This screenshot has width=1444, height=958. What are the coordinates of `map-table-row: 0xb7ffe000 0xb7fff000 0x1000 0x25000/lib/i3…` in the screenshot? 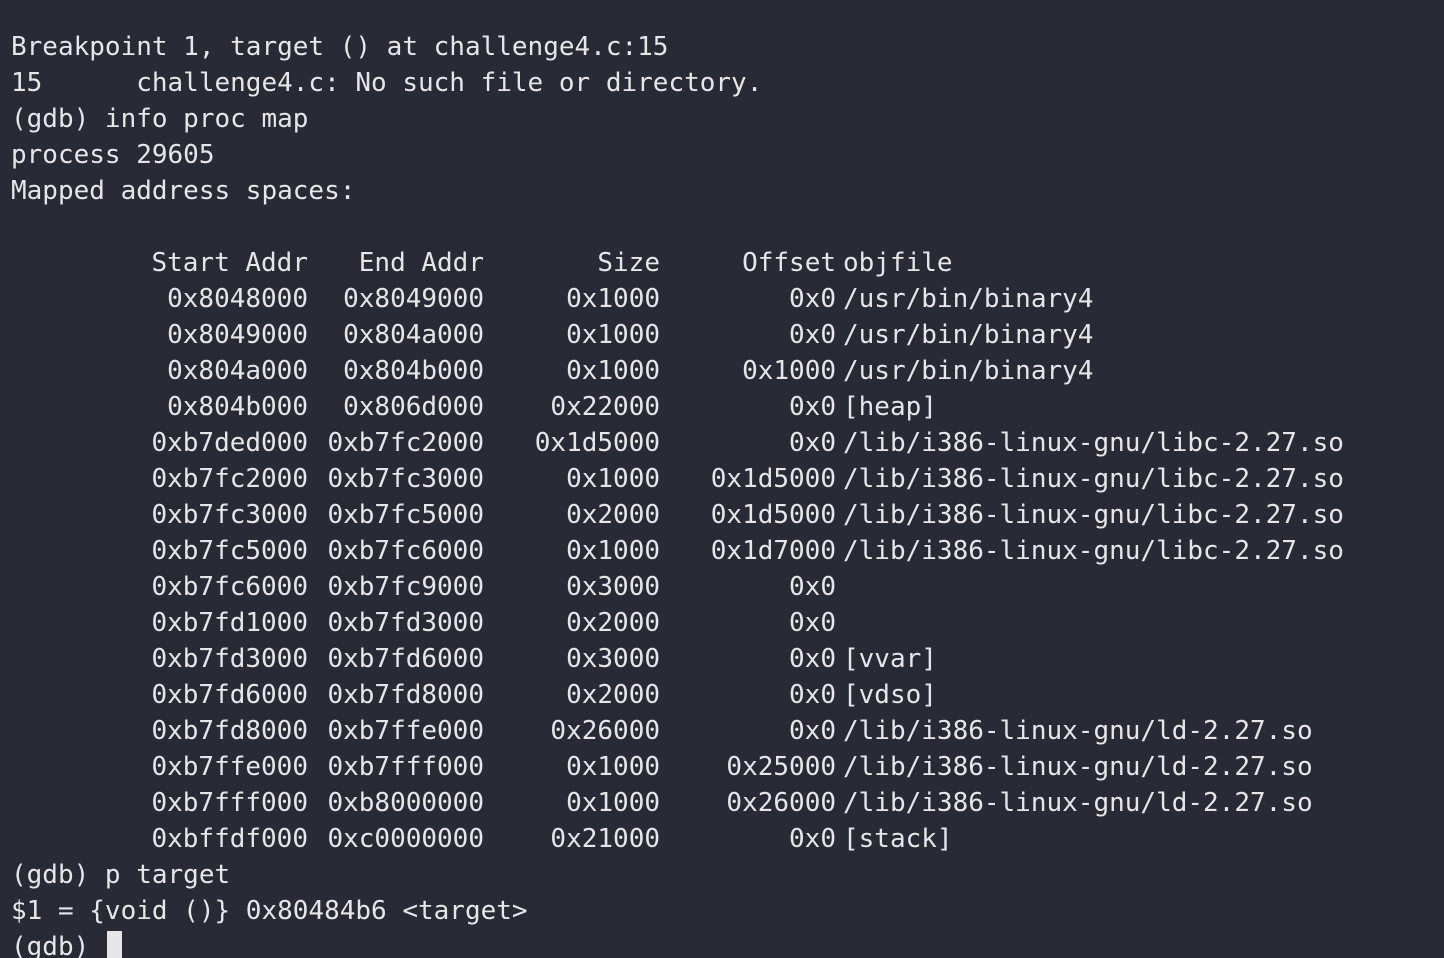 It's located at (727, 767).